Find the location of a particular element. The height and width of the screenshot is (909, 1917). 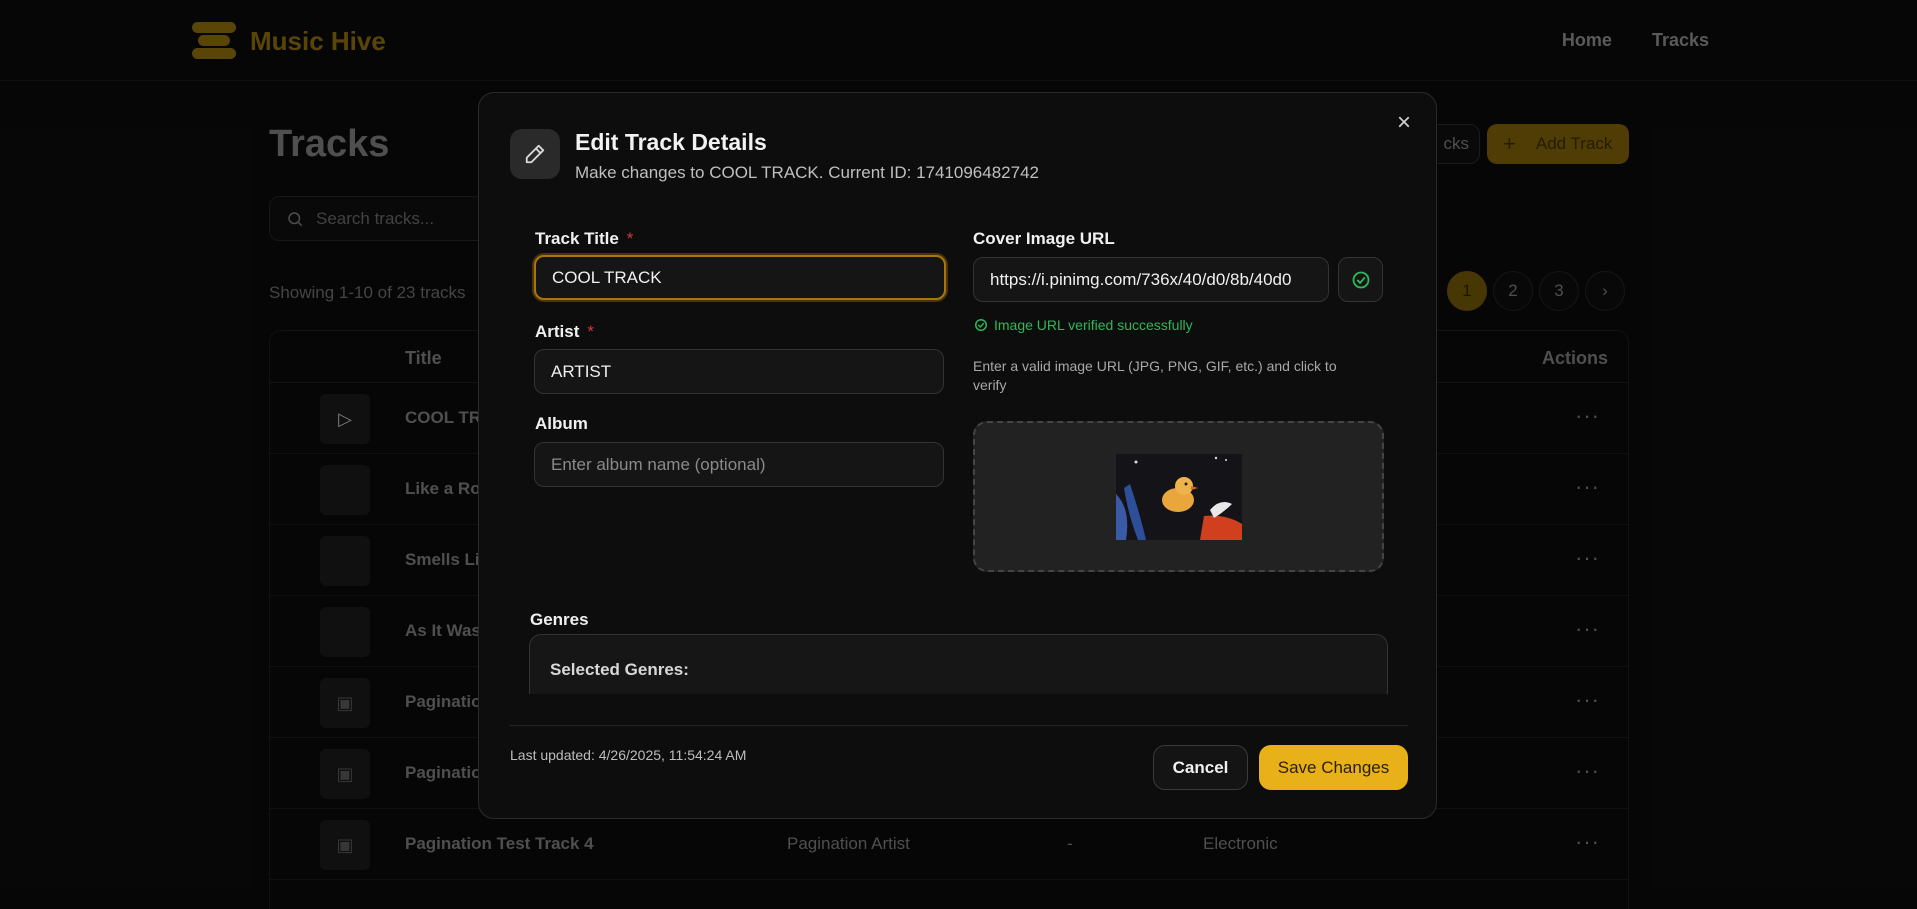

selected-genres-label: Selected Genres: is located at coordinates (619, 669).